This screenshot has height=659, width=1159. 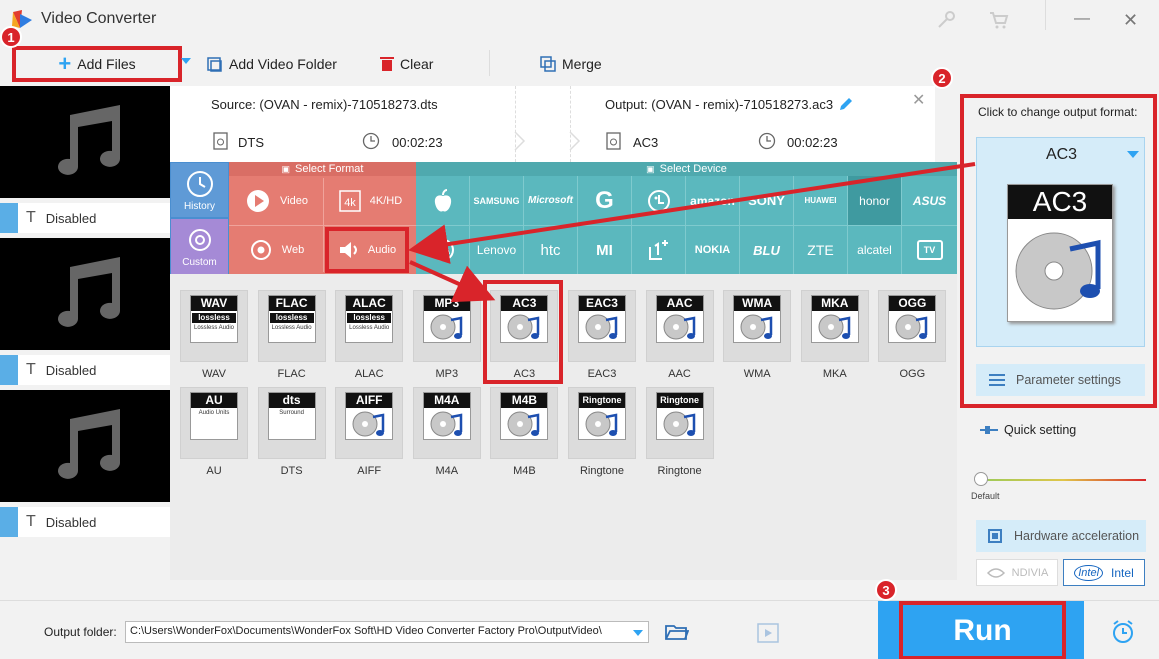 I want to click on step-number-badge: 2, so click(x=942, y=78).